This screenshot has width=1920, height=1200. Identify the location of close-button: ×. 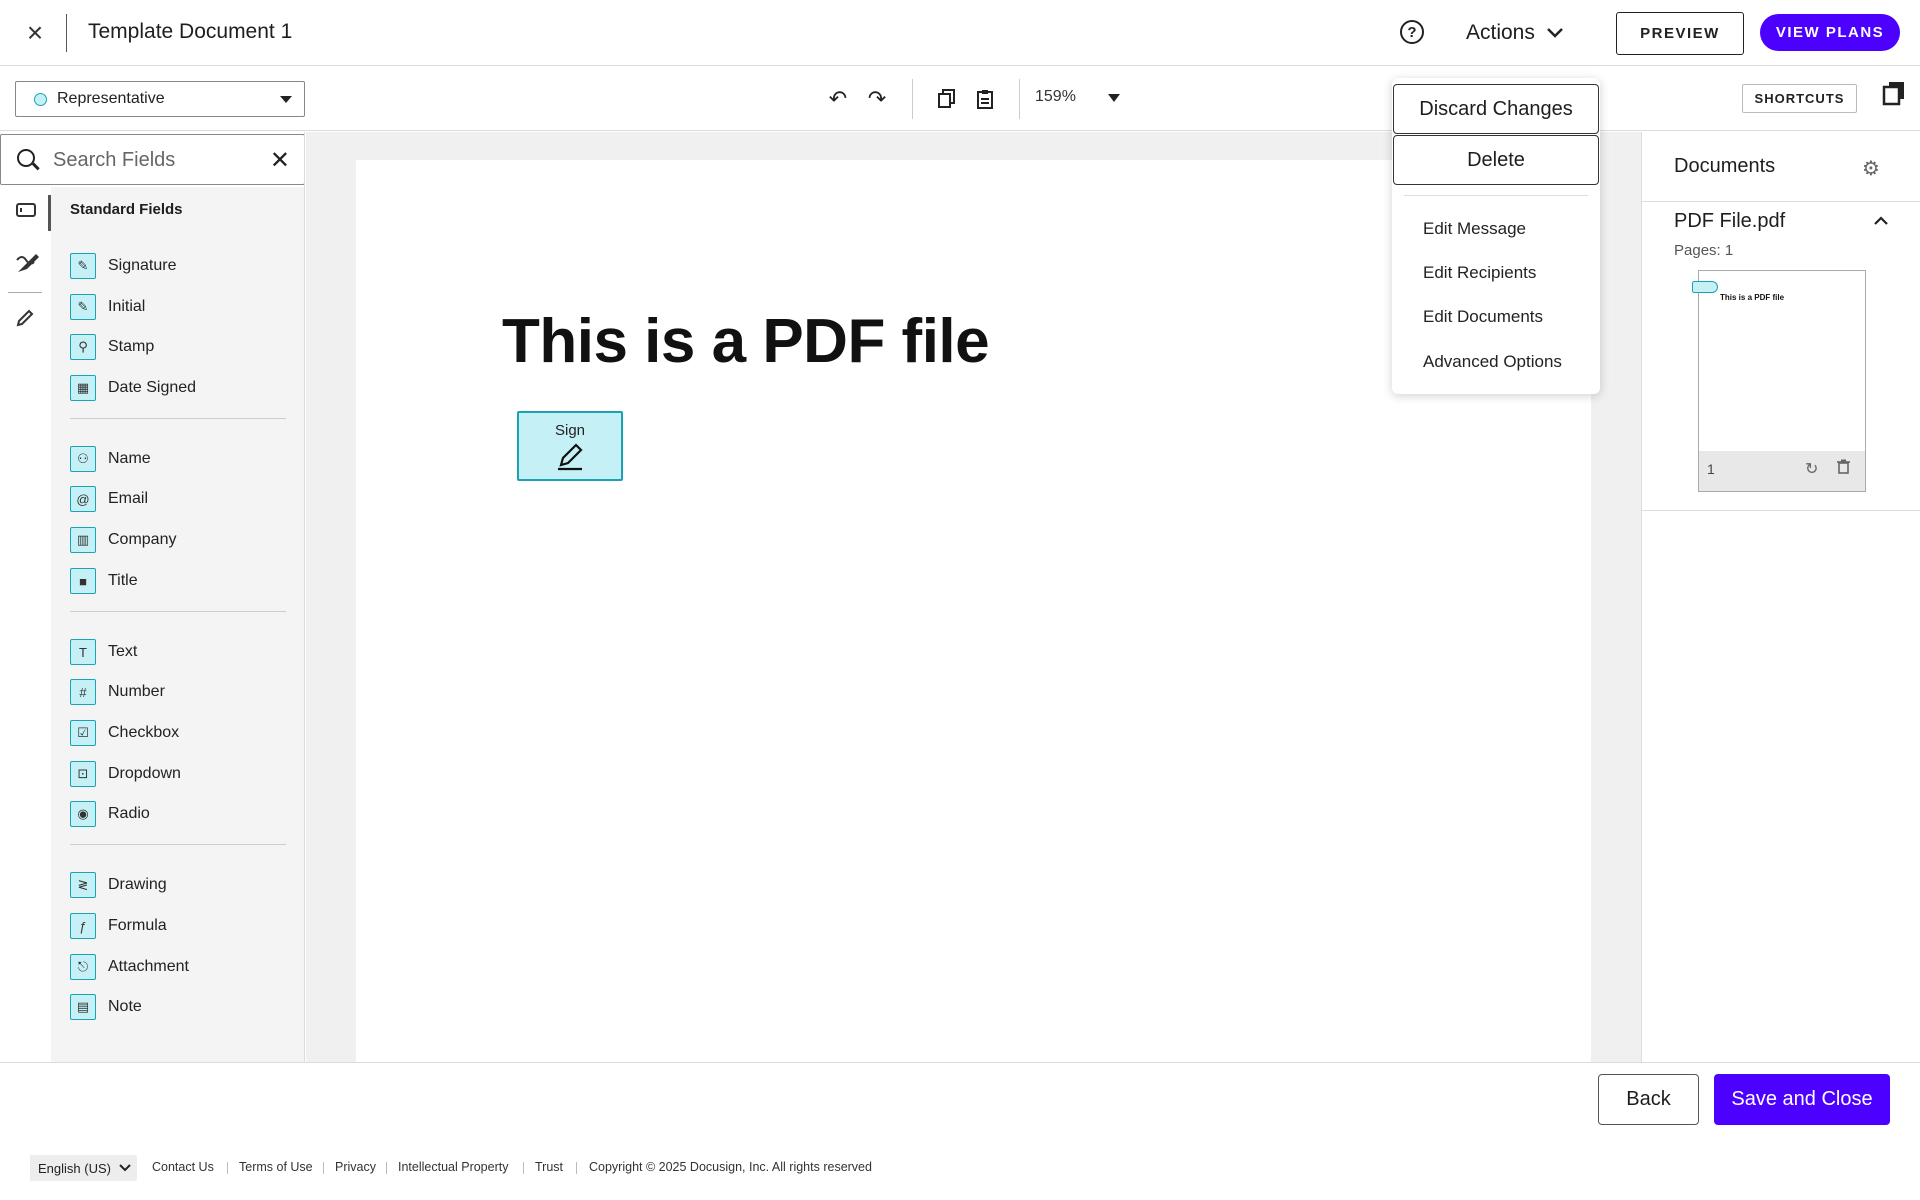
(35, 33).